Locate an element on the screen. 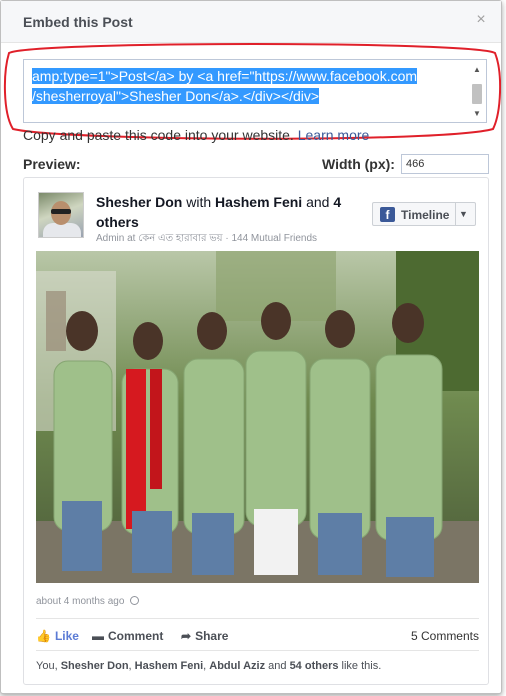  comment-label: Comment is located at coordinates (136, 636).